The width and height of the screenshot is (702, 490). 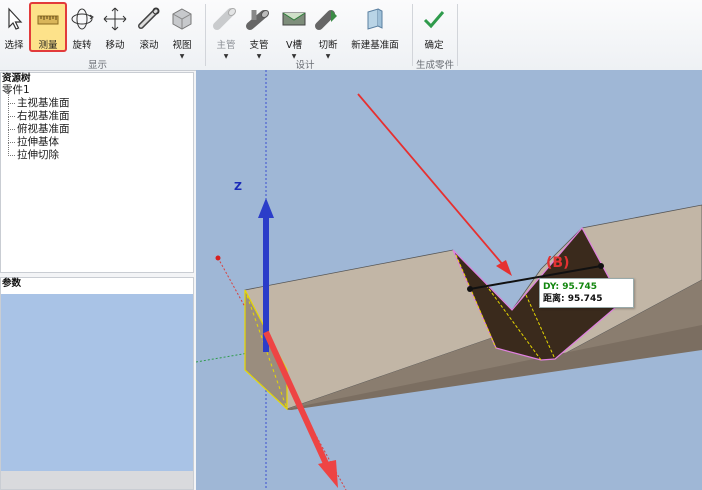 What do you see at coordinates (328, 474) in the screenshot?
I see `x-axis-arrowhead` at bounding box center [328, 474].